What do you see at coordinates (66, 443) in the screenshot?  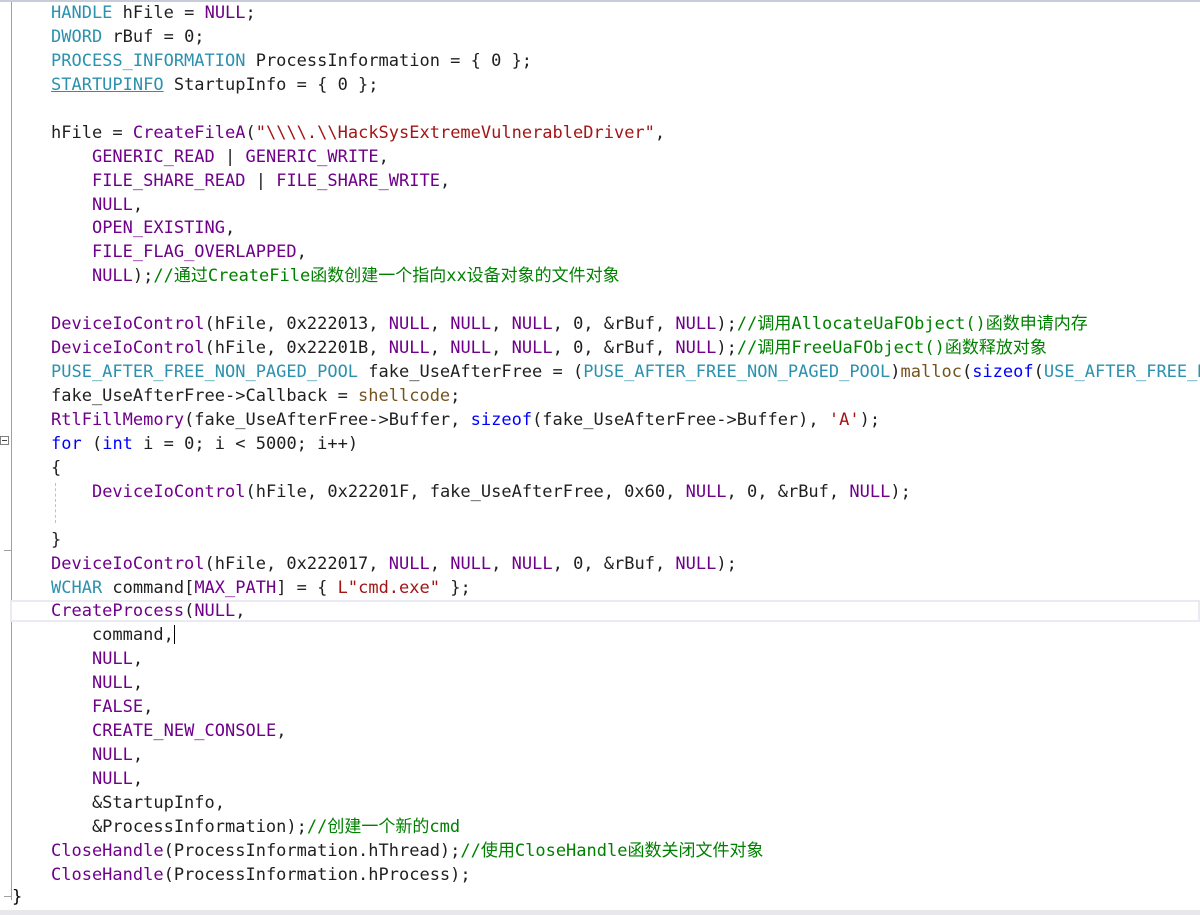 I see `code-token: for` at bounding box center [66, 443].